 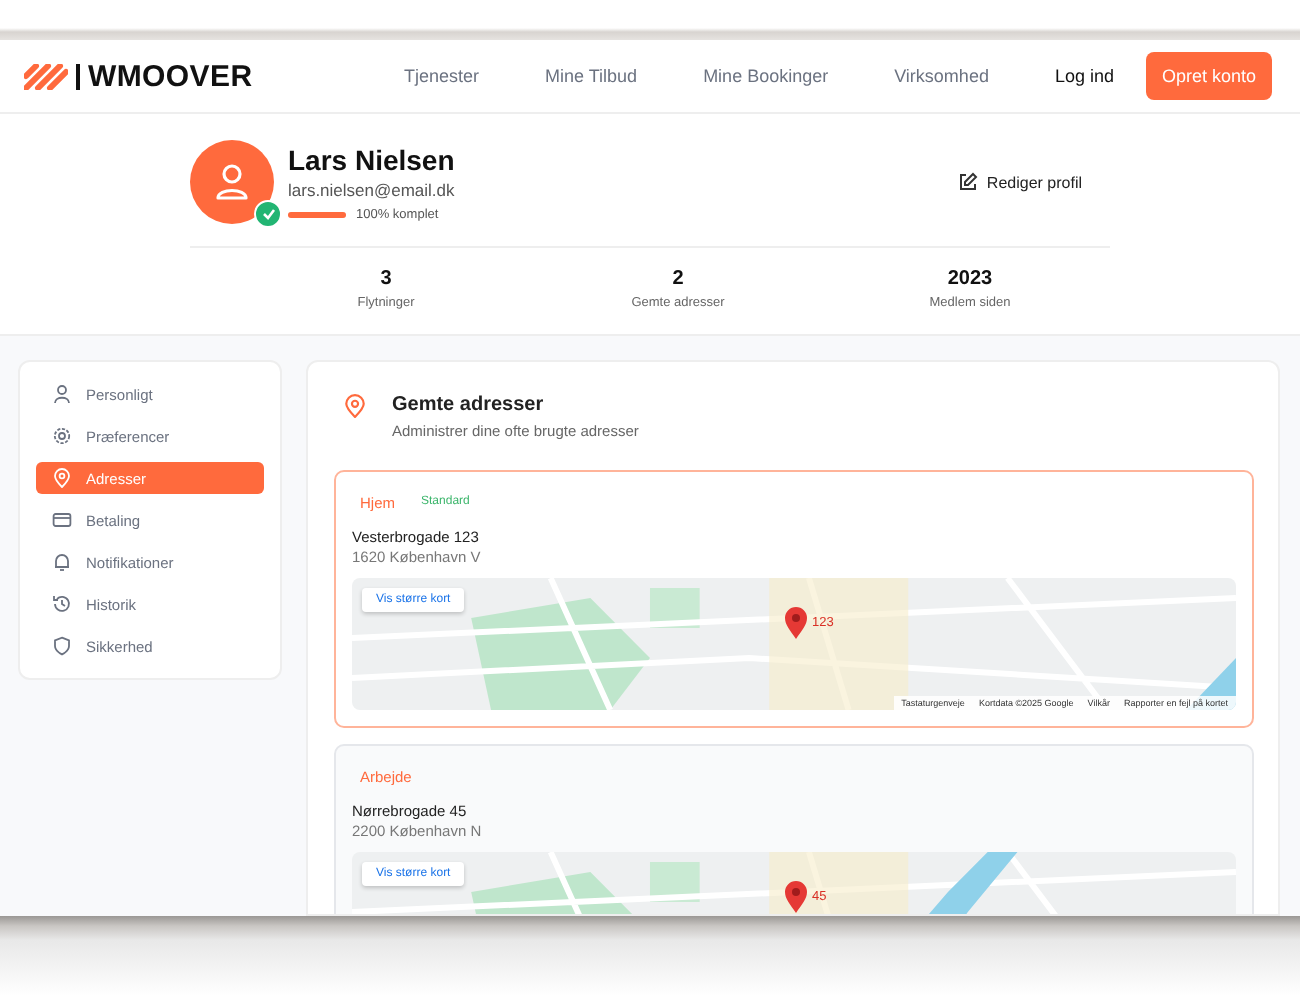 I want to click on signup-button: Opret konto, so click(x=1208, y=76).